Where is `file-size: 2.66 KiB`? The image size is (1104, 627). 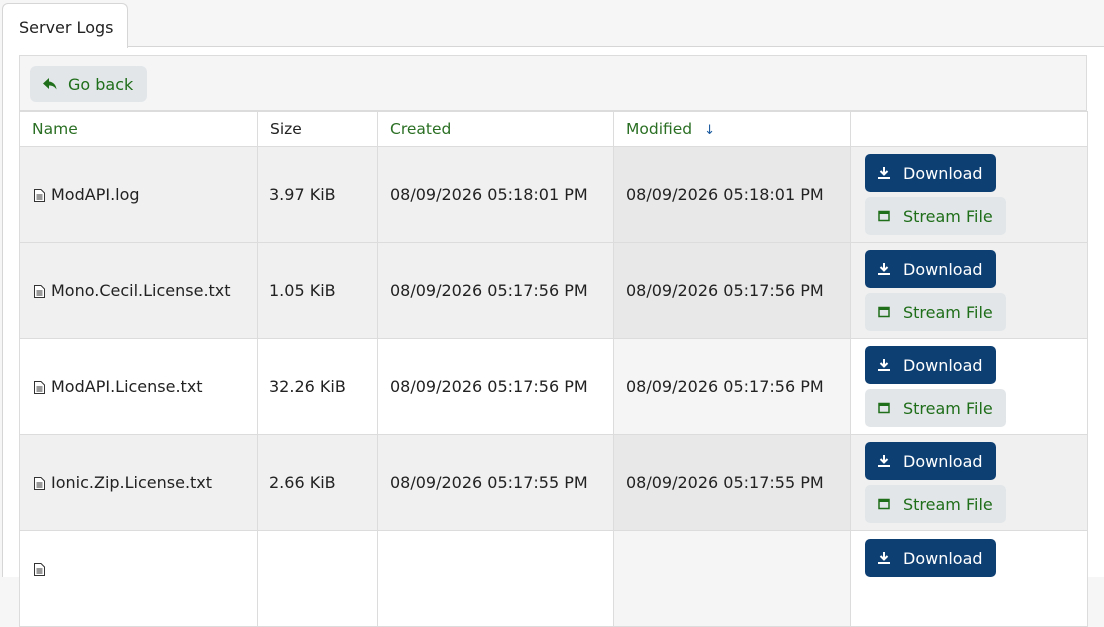 file-size: 2.66 KiB is located at coordinates (317, 482).